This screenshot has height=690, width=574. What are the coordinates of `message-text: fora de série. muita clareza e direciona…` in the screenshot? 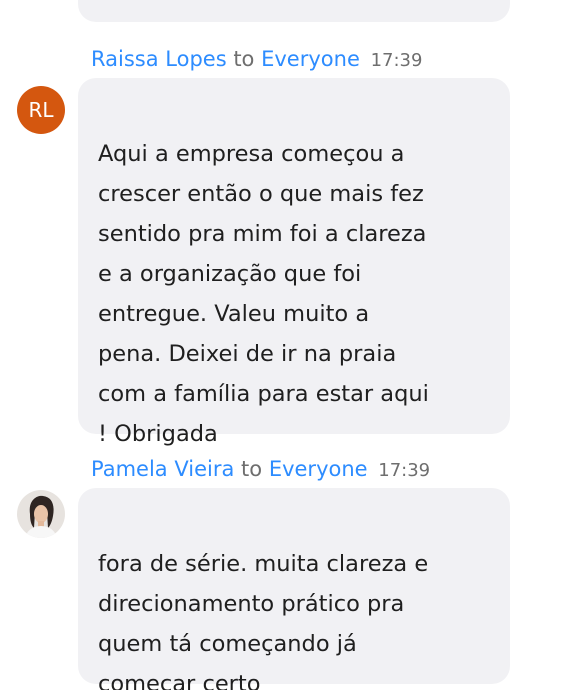 It's located at (263, 620).